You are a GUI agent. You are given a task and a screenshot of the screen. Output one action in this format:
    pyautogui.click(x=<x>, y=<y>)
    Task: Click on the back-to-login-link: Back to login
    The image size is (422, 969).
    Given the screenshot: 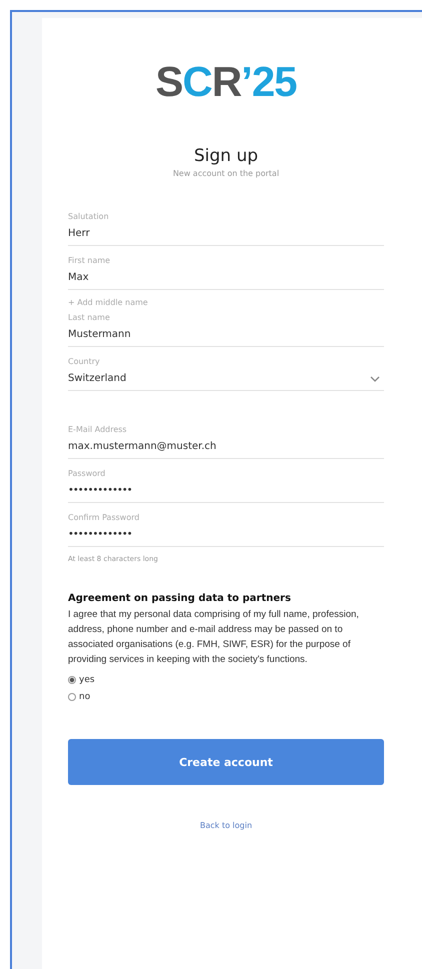 What is the action you would take?
    pyautogui.click(x=226, y=825)
    